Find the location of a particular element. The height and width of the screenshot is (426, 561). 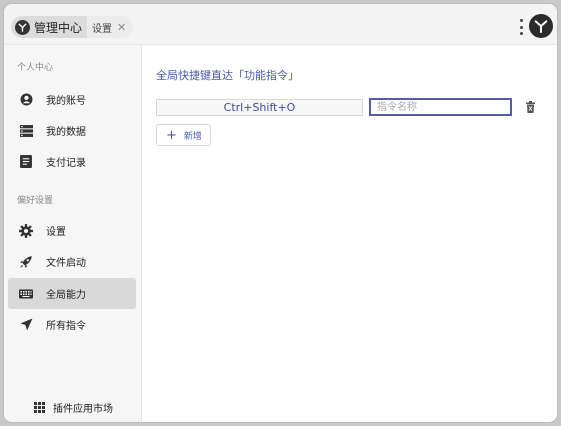

sidebar-item-all-commands: 所有指令 is located at coordinates (72, 324).